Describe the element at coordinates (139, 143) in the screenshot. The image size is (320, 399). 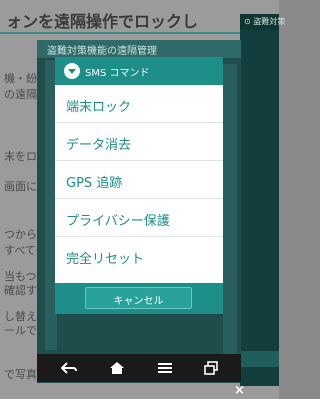
I see `menu-item-data-wipe: データ消去` at that location.